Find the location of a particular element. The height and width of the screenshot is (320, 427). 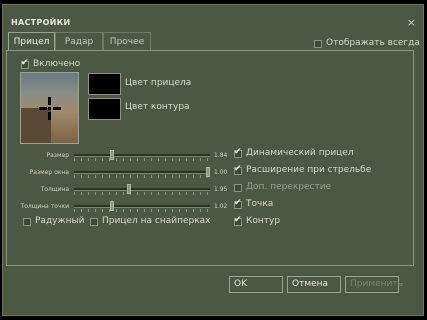

tab-other: Прочее is located at coordinates (127, 41).